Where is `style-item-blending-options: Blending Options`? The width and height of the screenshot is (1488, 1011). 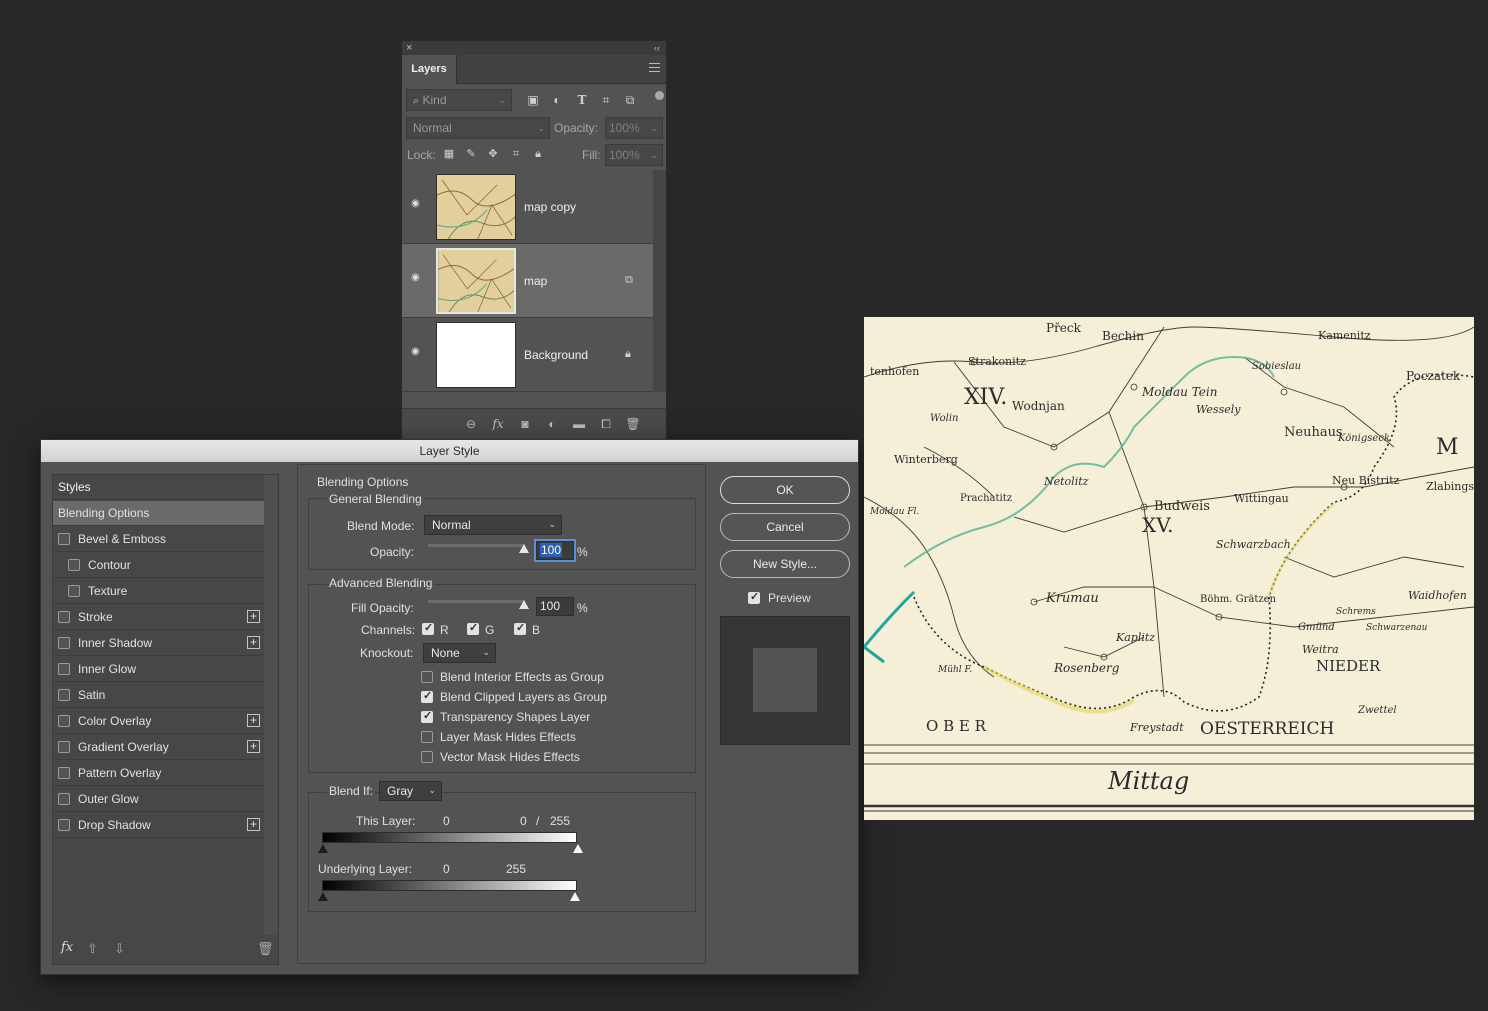
style-item-blending-options: Blending Options is located at coordinates (158, 513).